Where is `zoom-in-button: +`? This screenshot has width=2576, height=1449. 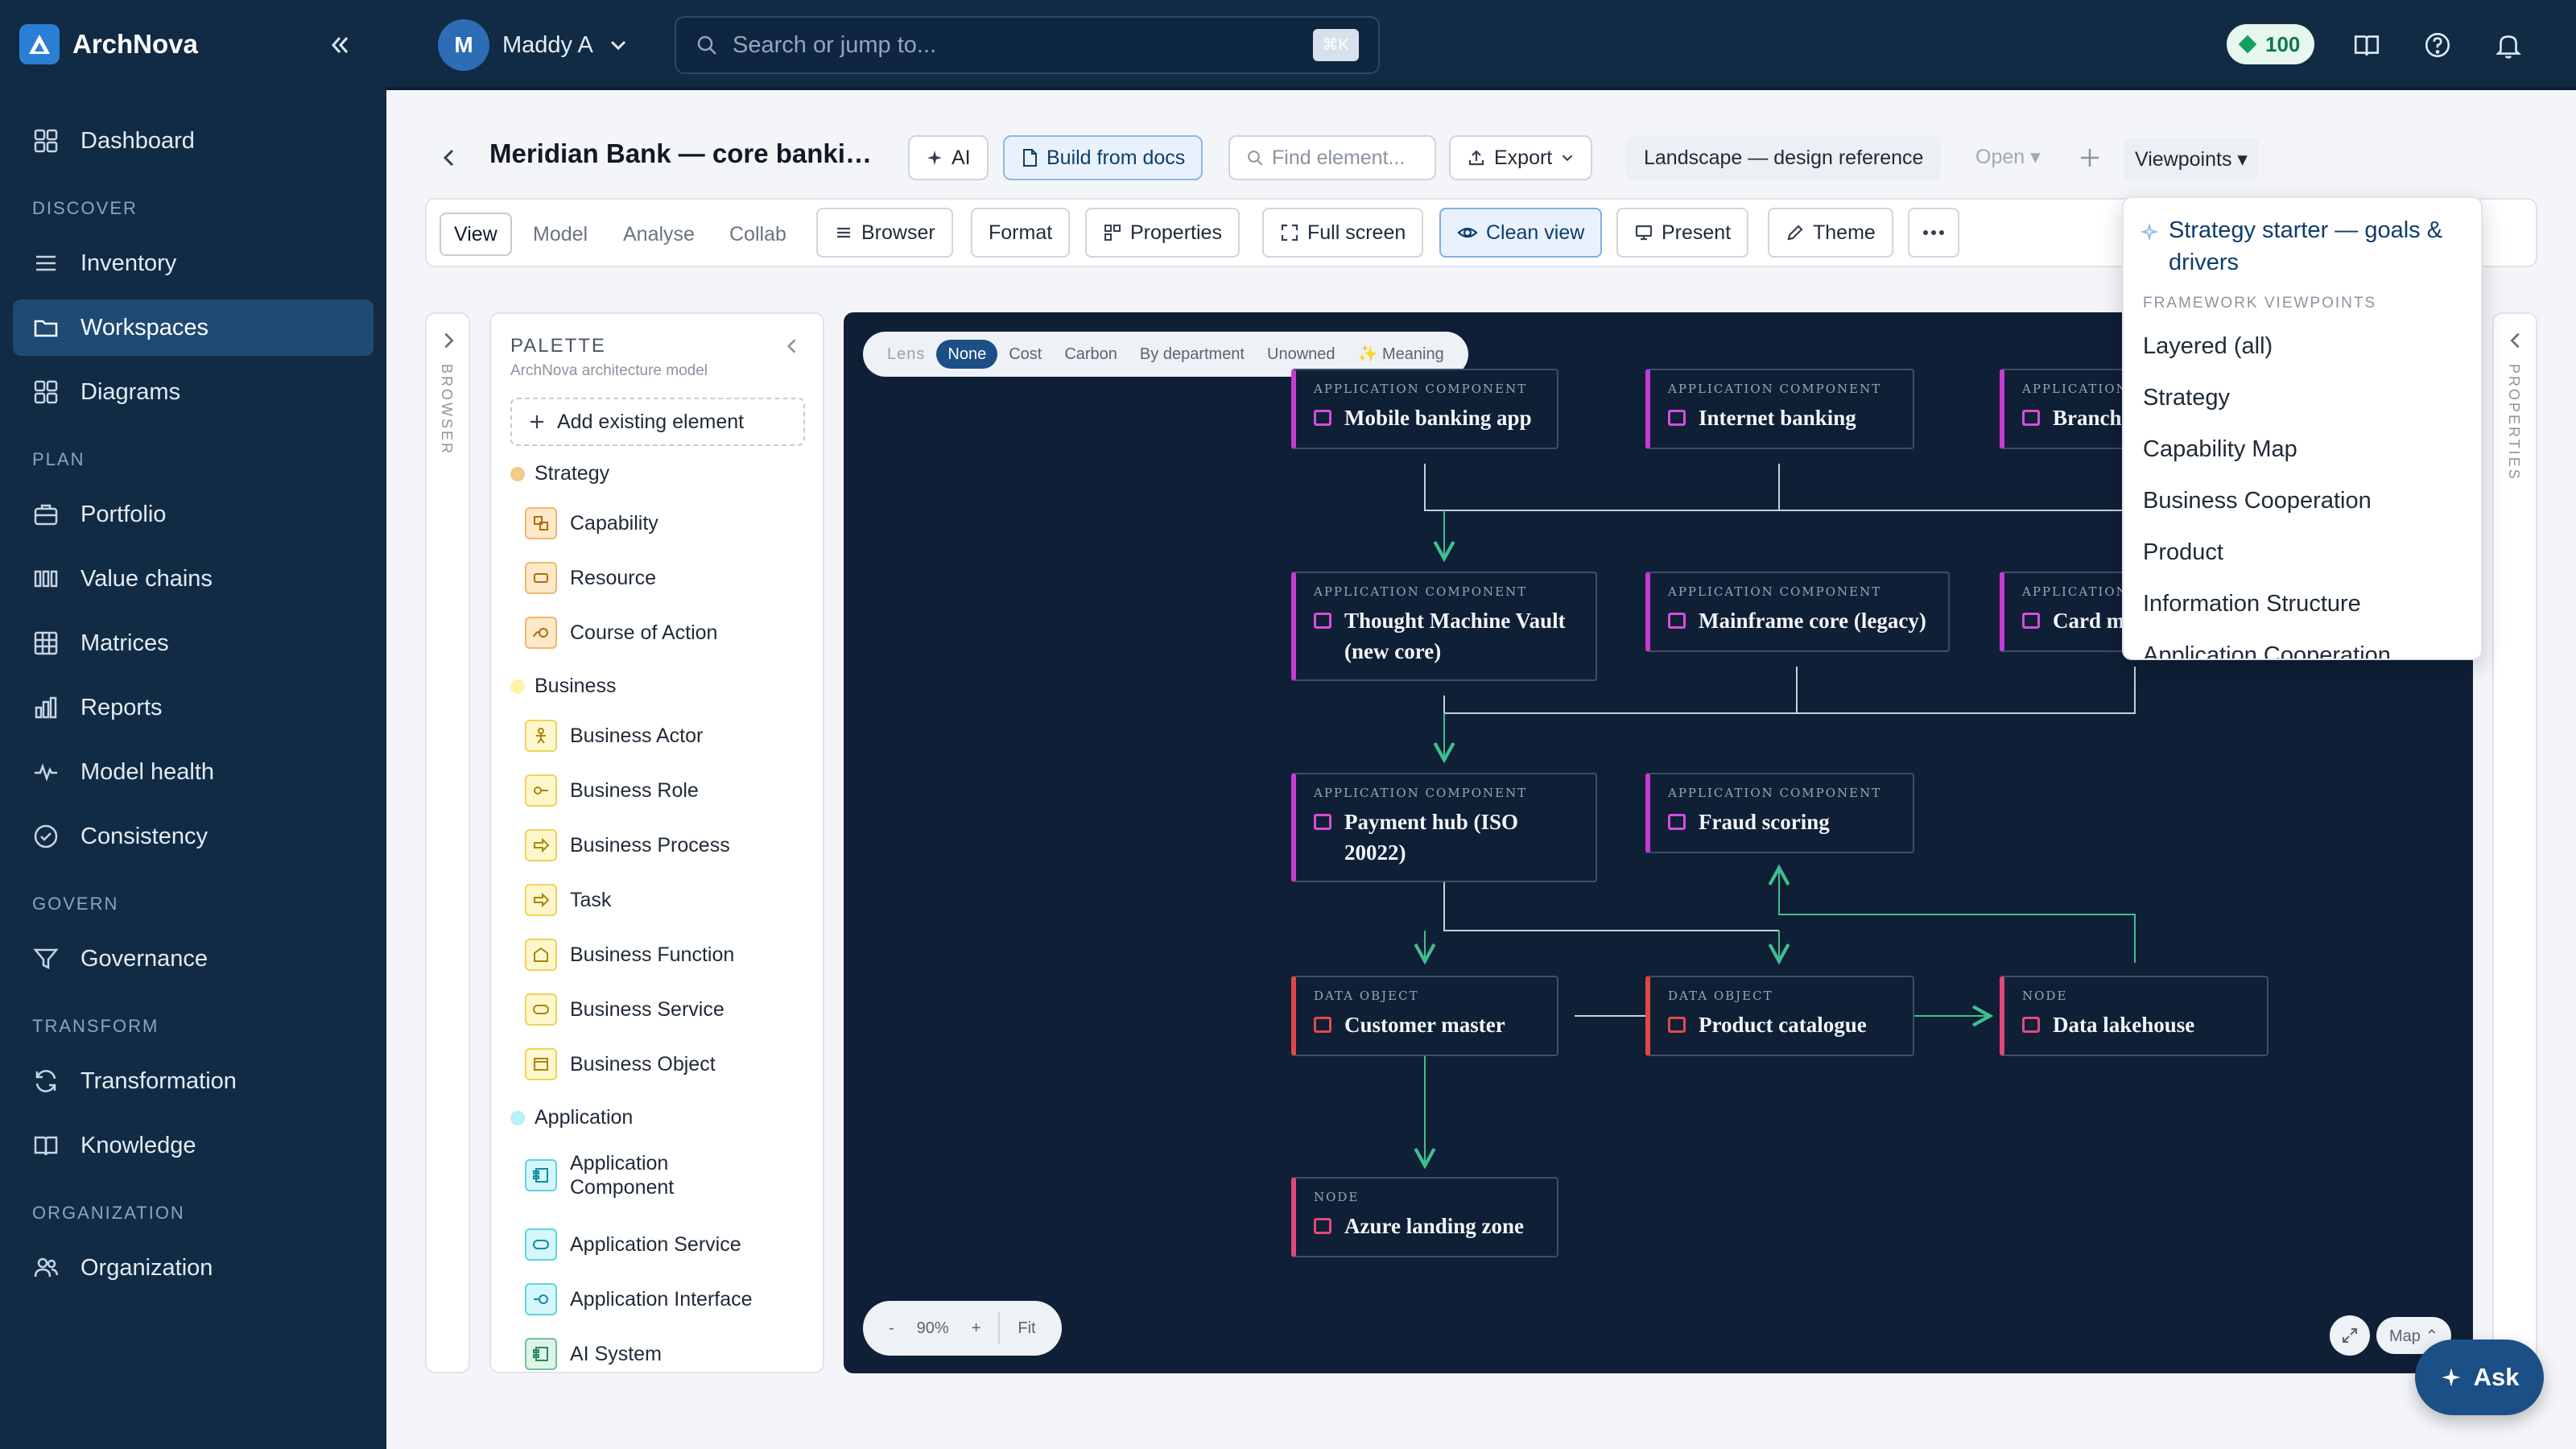
zoom-in-button: + is located at coordinates (976, 1328).